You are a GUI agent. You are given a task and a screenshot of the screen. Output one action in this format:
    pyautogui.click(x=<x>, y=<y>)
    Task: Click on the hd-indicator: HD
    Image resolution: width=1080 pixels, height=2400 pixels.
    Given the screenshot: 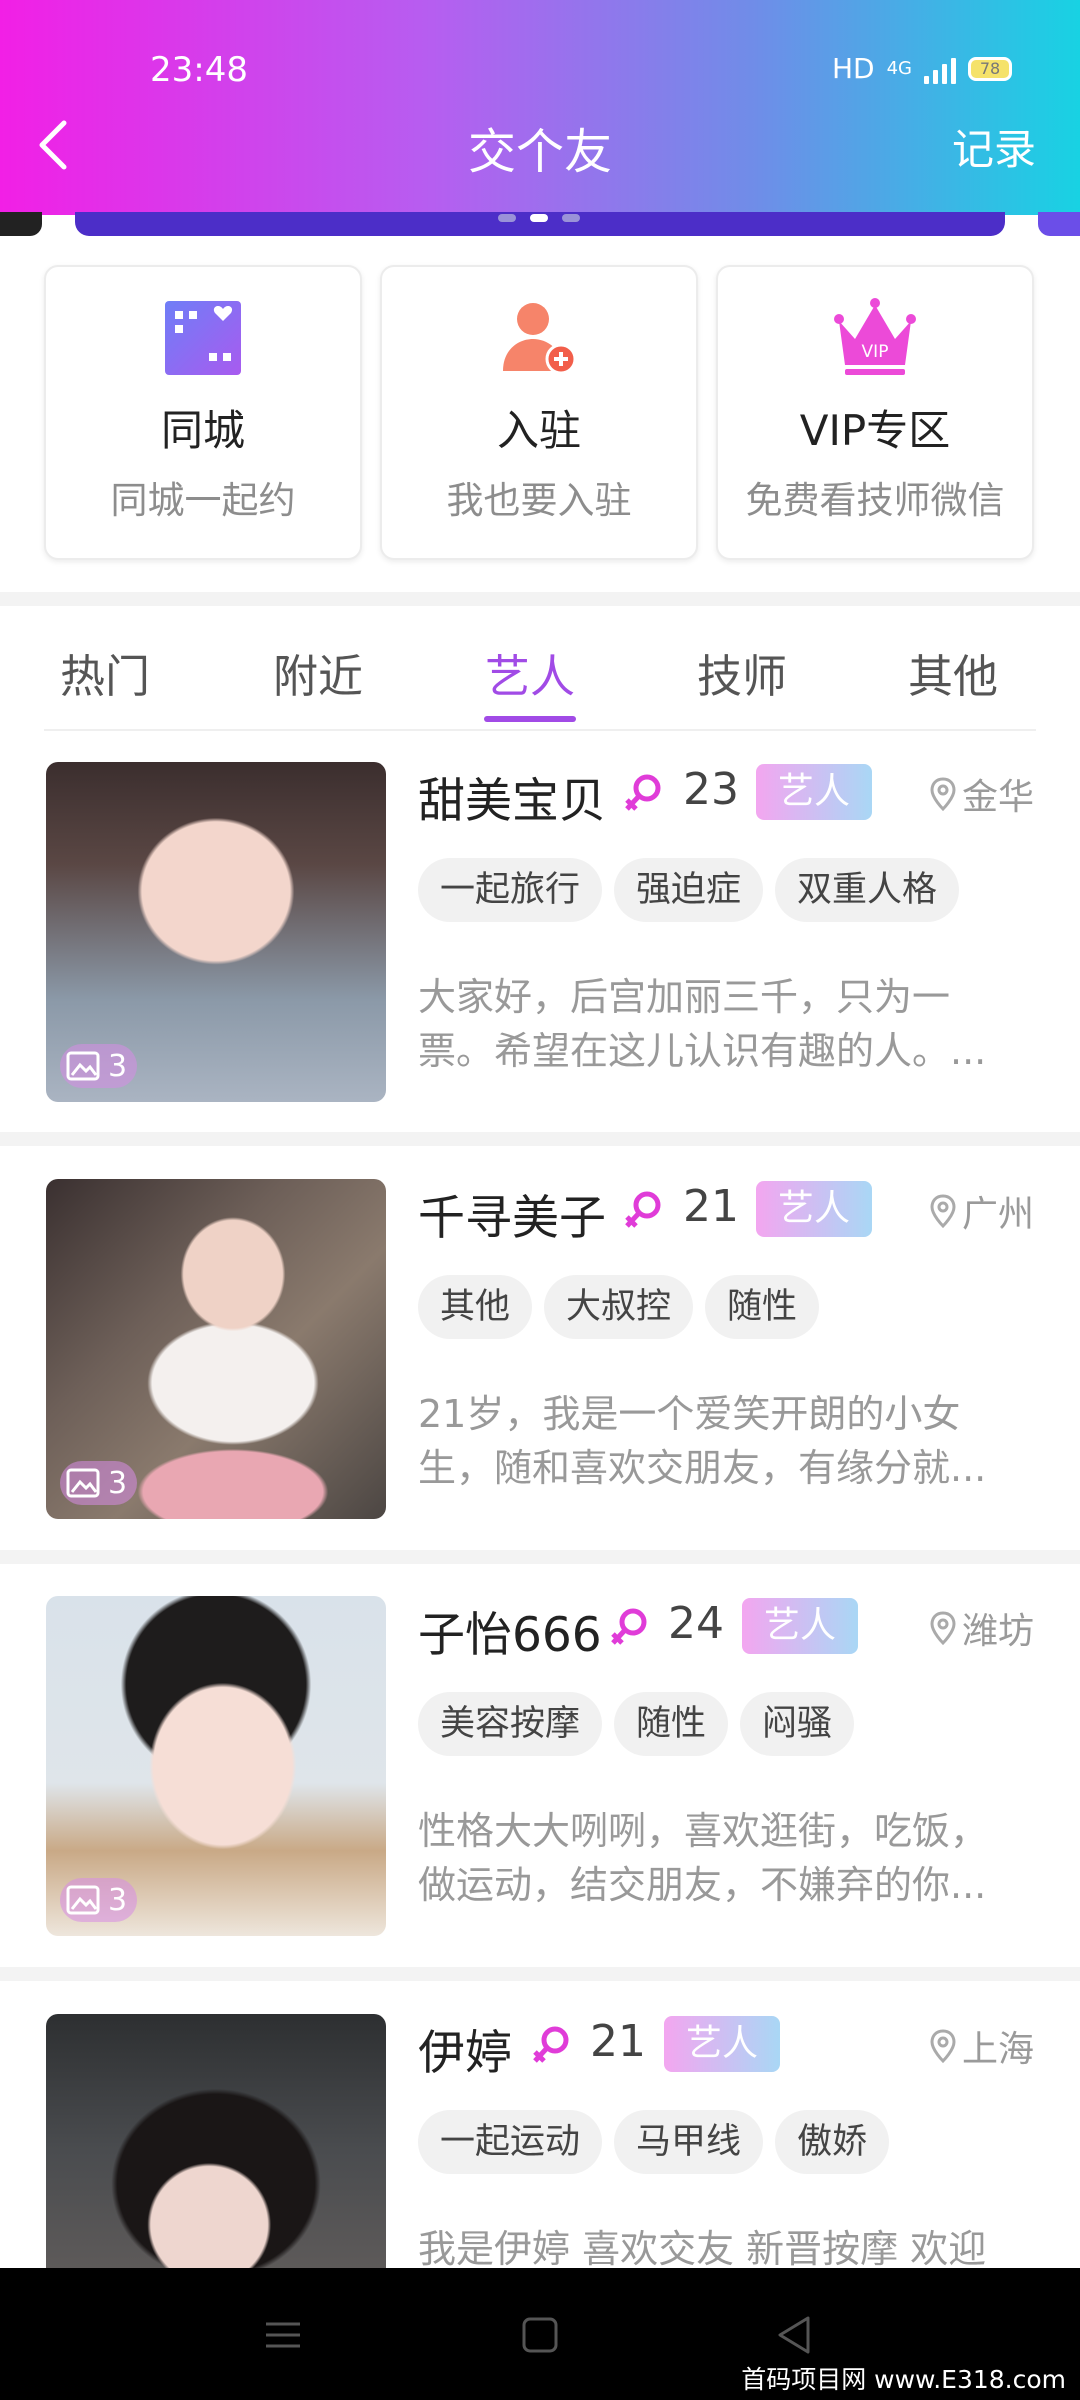 What is the action you would take?
    pyautogui.click(x=853, y=68)
    